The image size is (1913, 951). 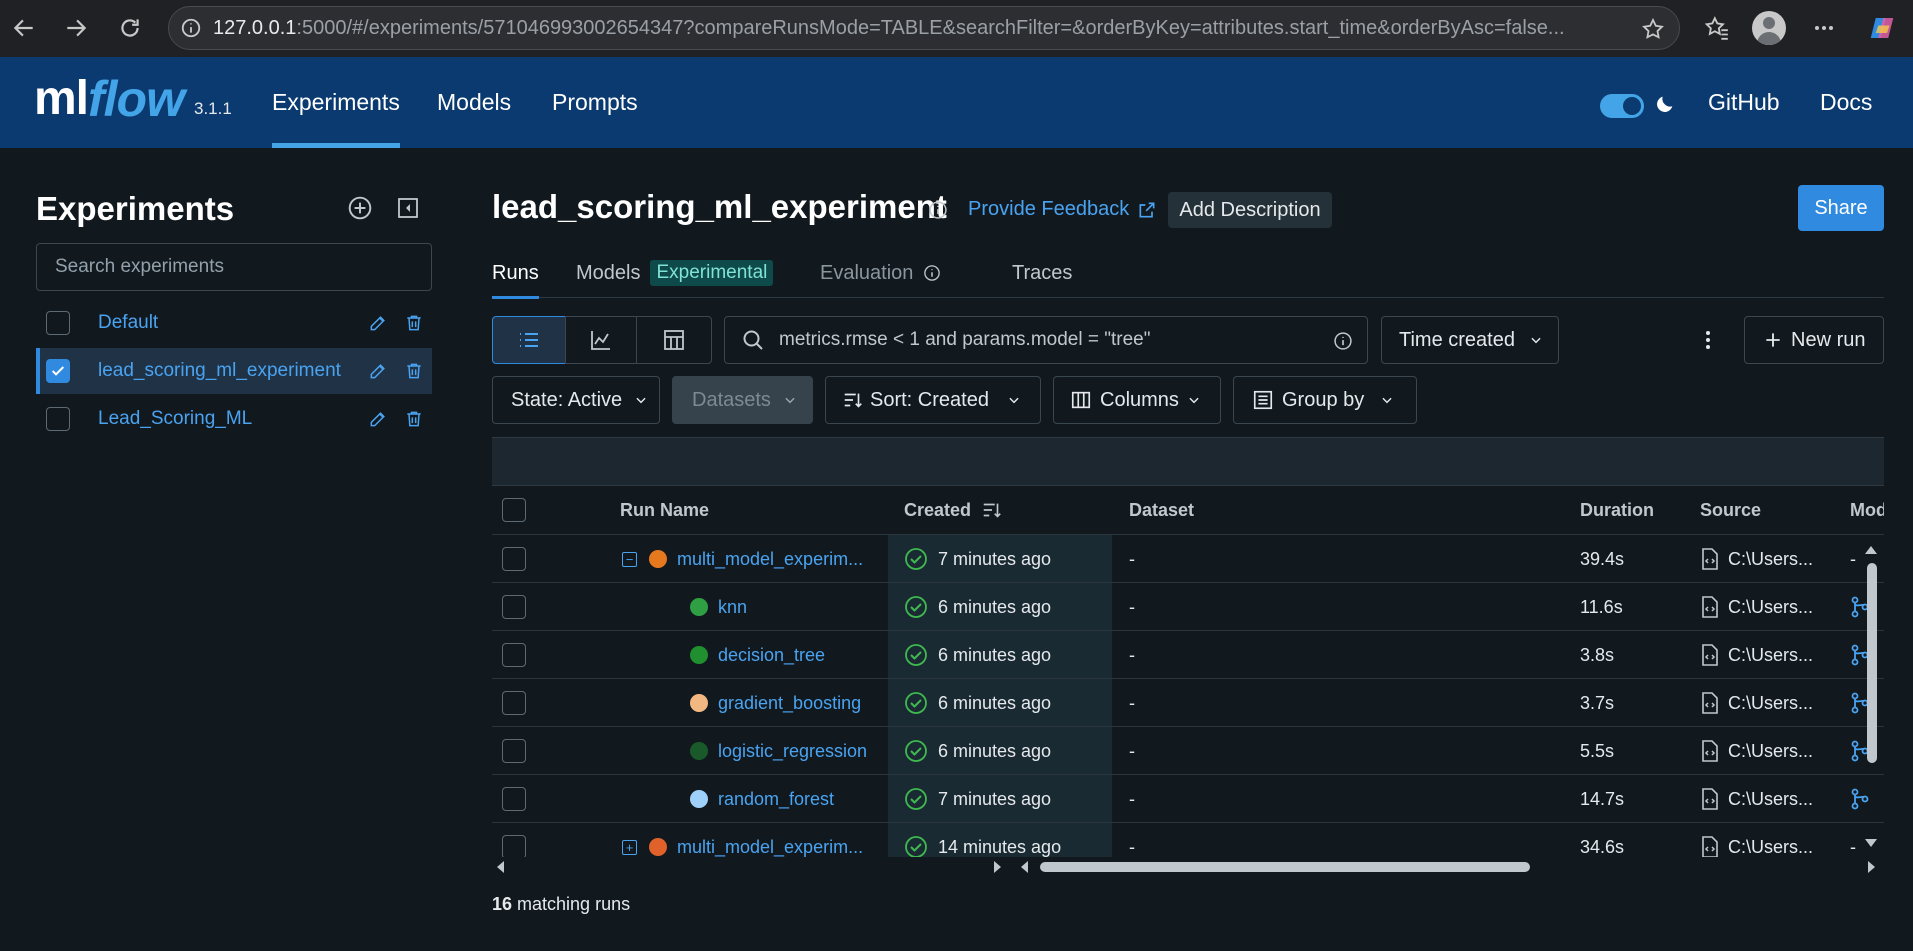 I want to click on expand-icon: +, so click(x=629, y=847).